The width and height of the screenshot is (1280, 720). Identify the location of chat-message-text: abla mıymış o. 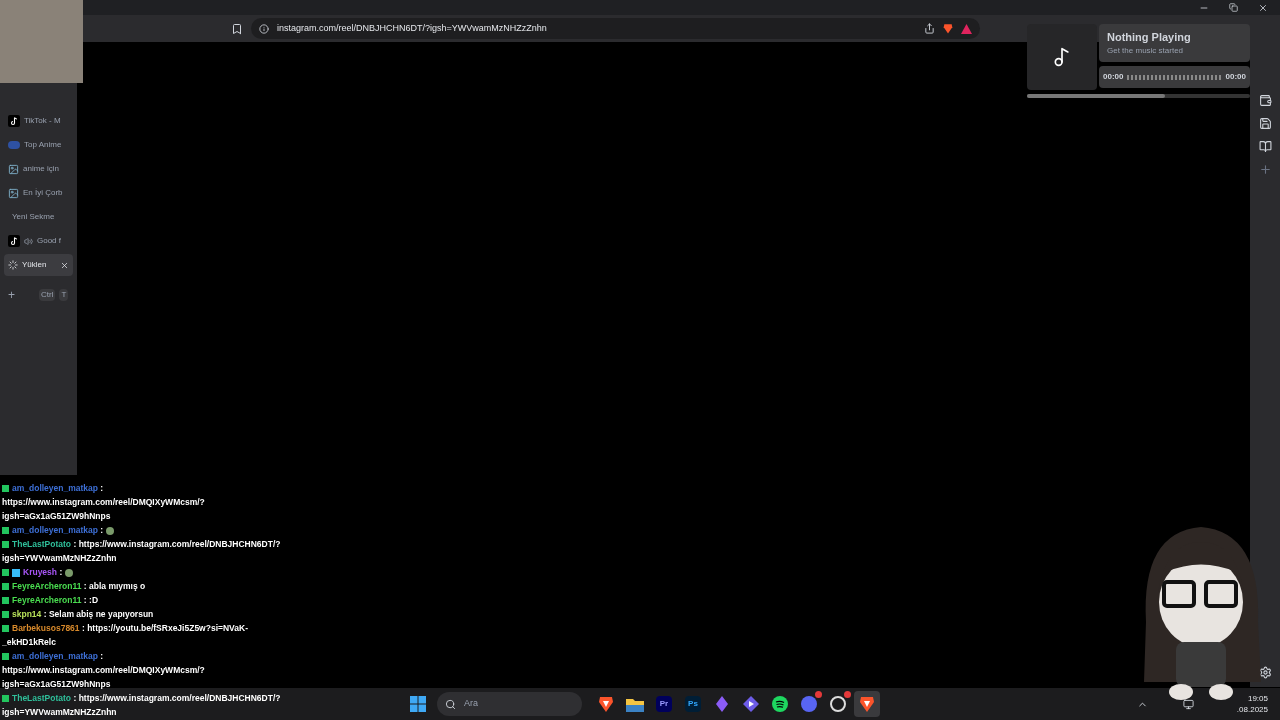
(117, 586).